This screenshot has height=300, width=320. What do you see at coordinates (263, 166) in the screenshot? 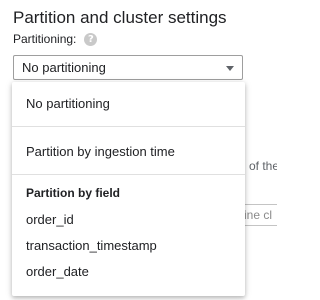
I see `background-description-text: of the` at bounding box center [263, 166].